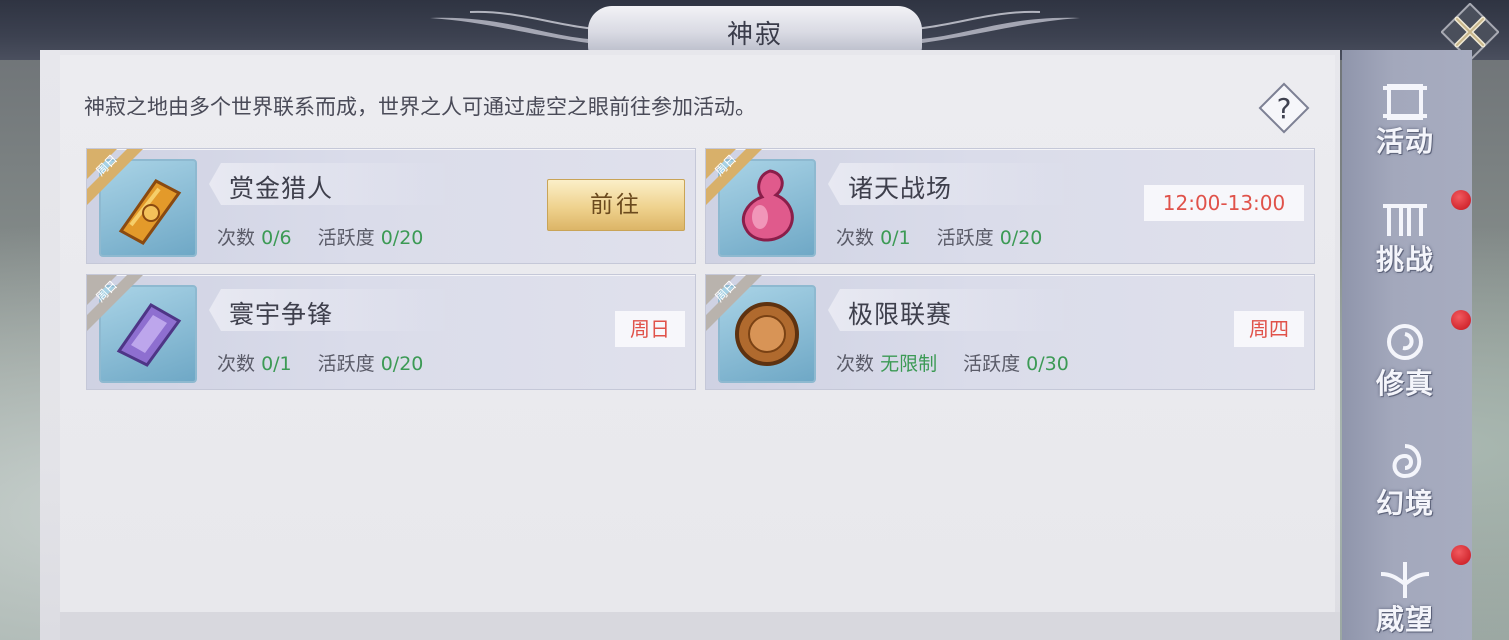  What do you see at coordinates (1405, 102) in the screenshot?
I see `scroll-icon` at bounding box center [1405, 102].